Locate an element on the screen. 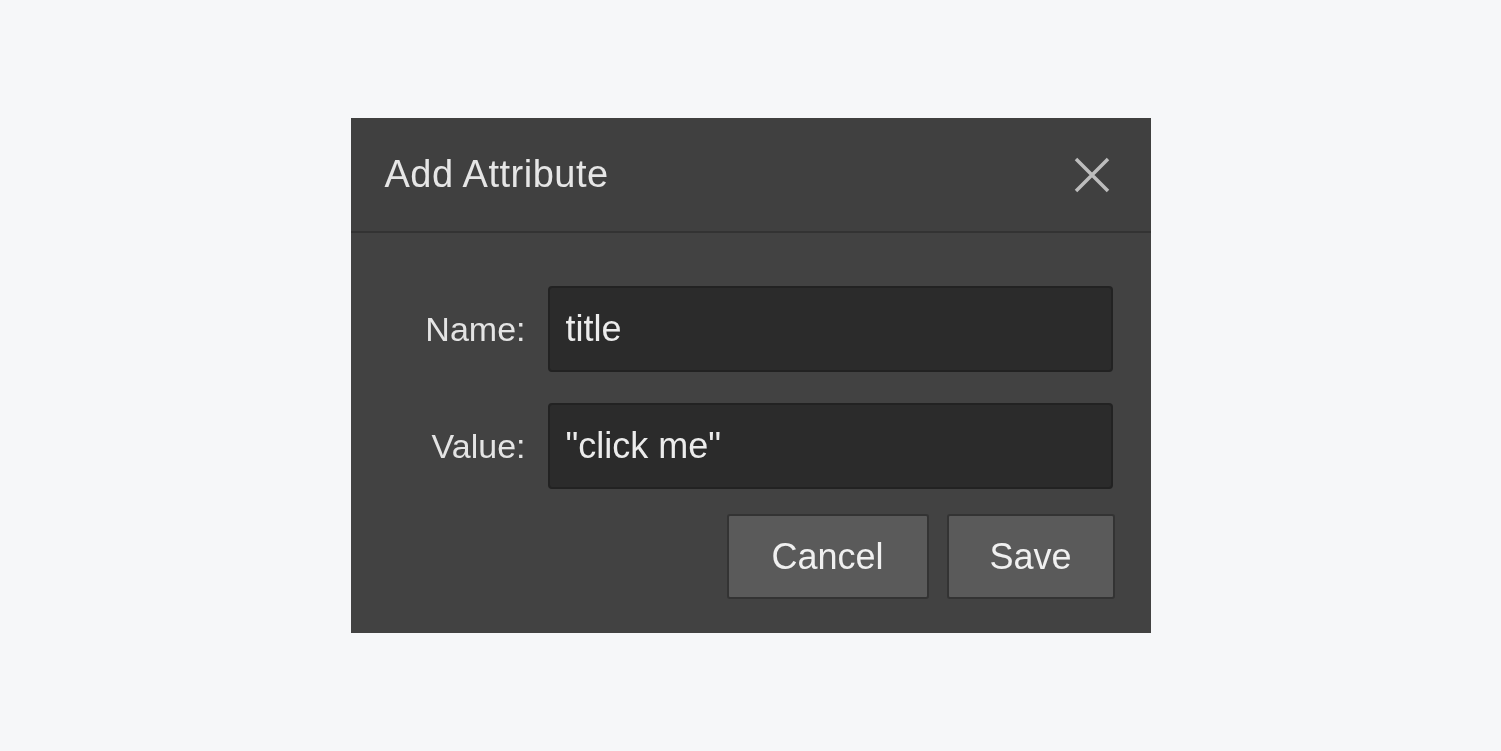  dialog-title: Add Attribute is located at coordinates (496, 174).